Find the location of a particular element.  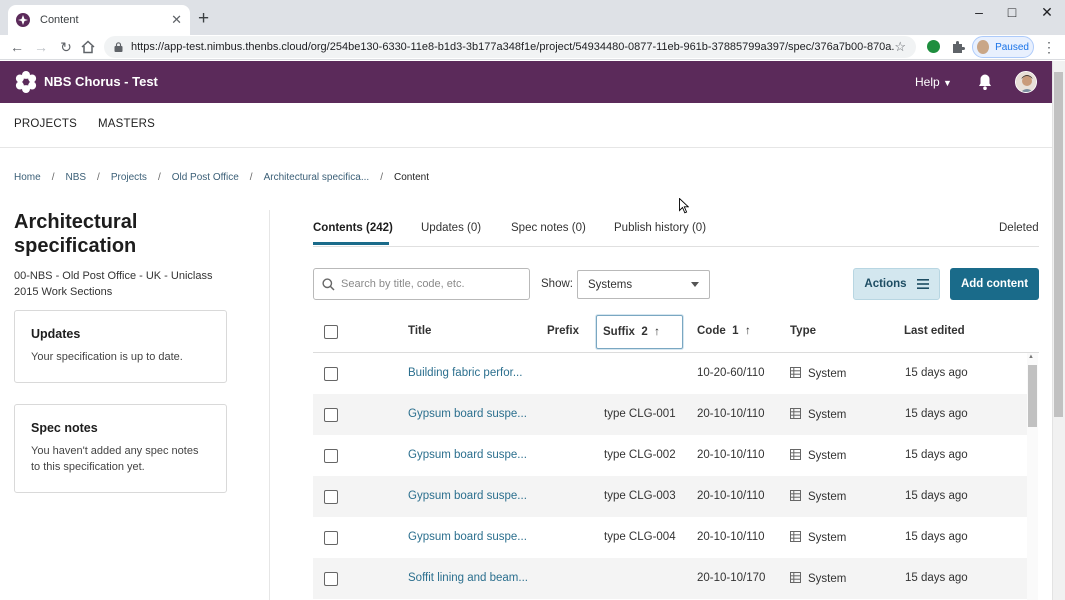

active-tab-indicator is located at coordinates (351, 243).